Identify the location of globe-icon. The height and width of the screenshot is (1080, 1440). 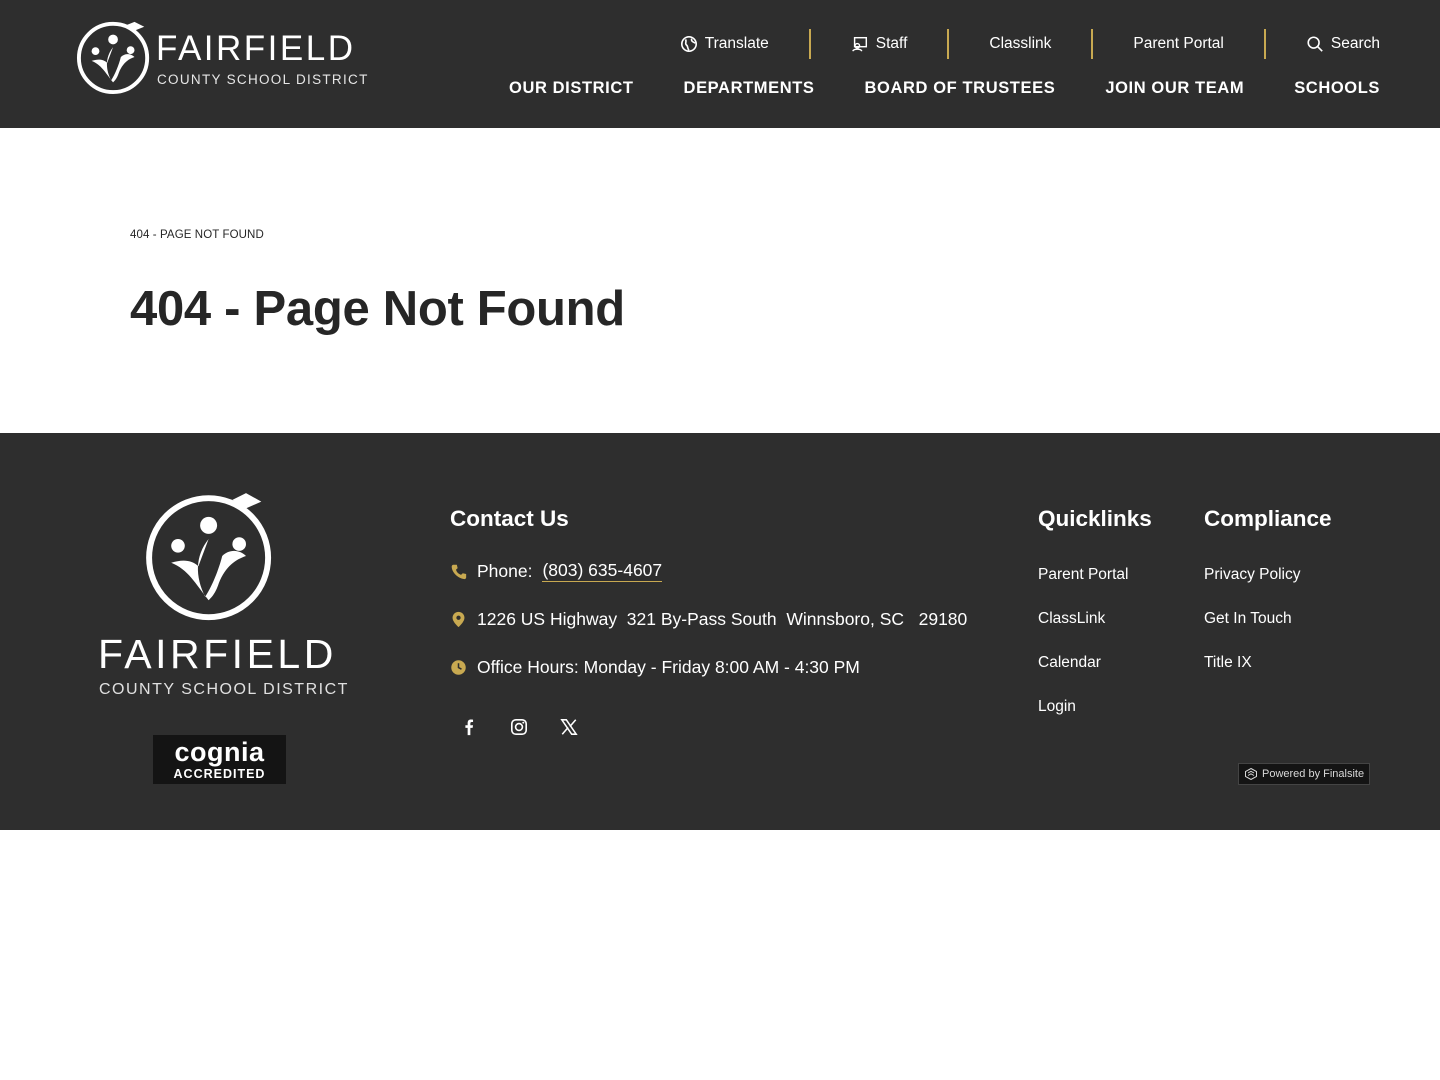
(688, 44).